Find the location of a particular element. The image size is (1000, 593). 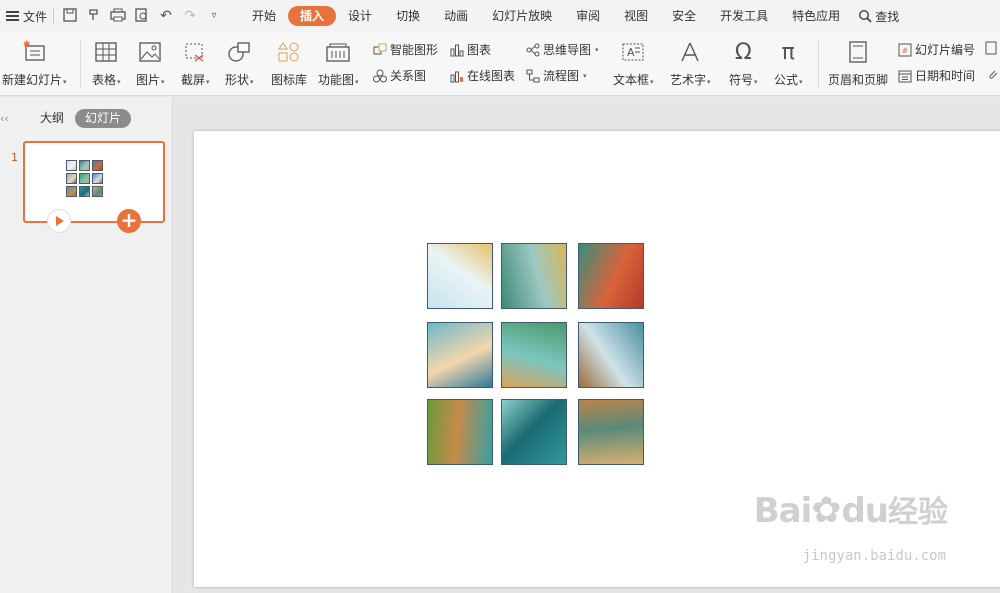

attachment-button is located at coordinates (992, 74).